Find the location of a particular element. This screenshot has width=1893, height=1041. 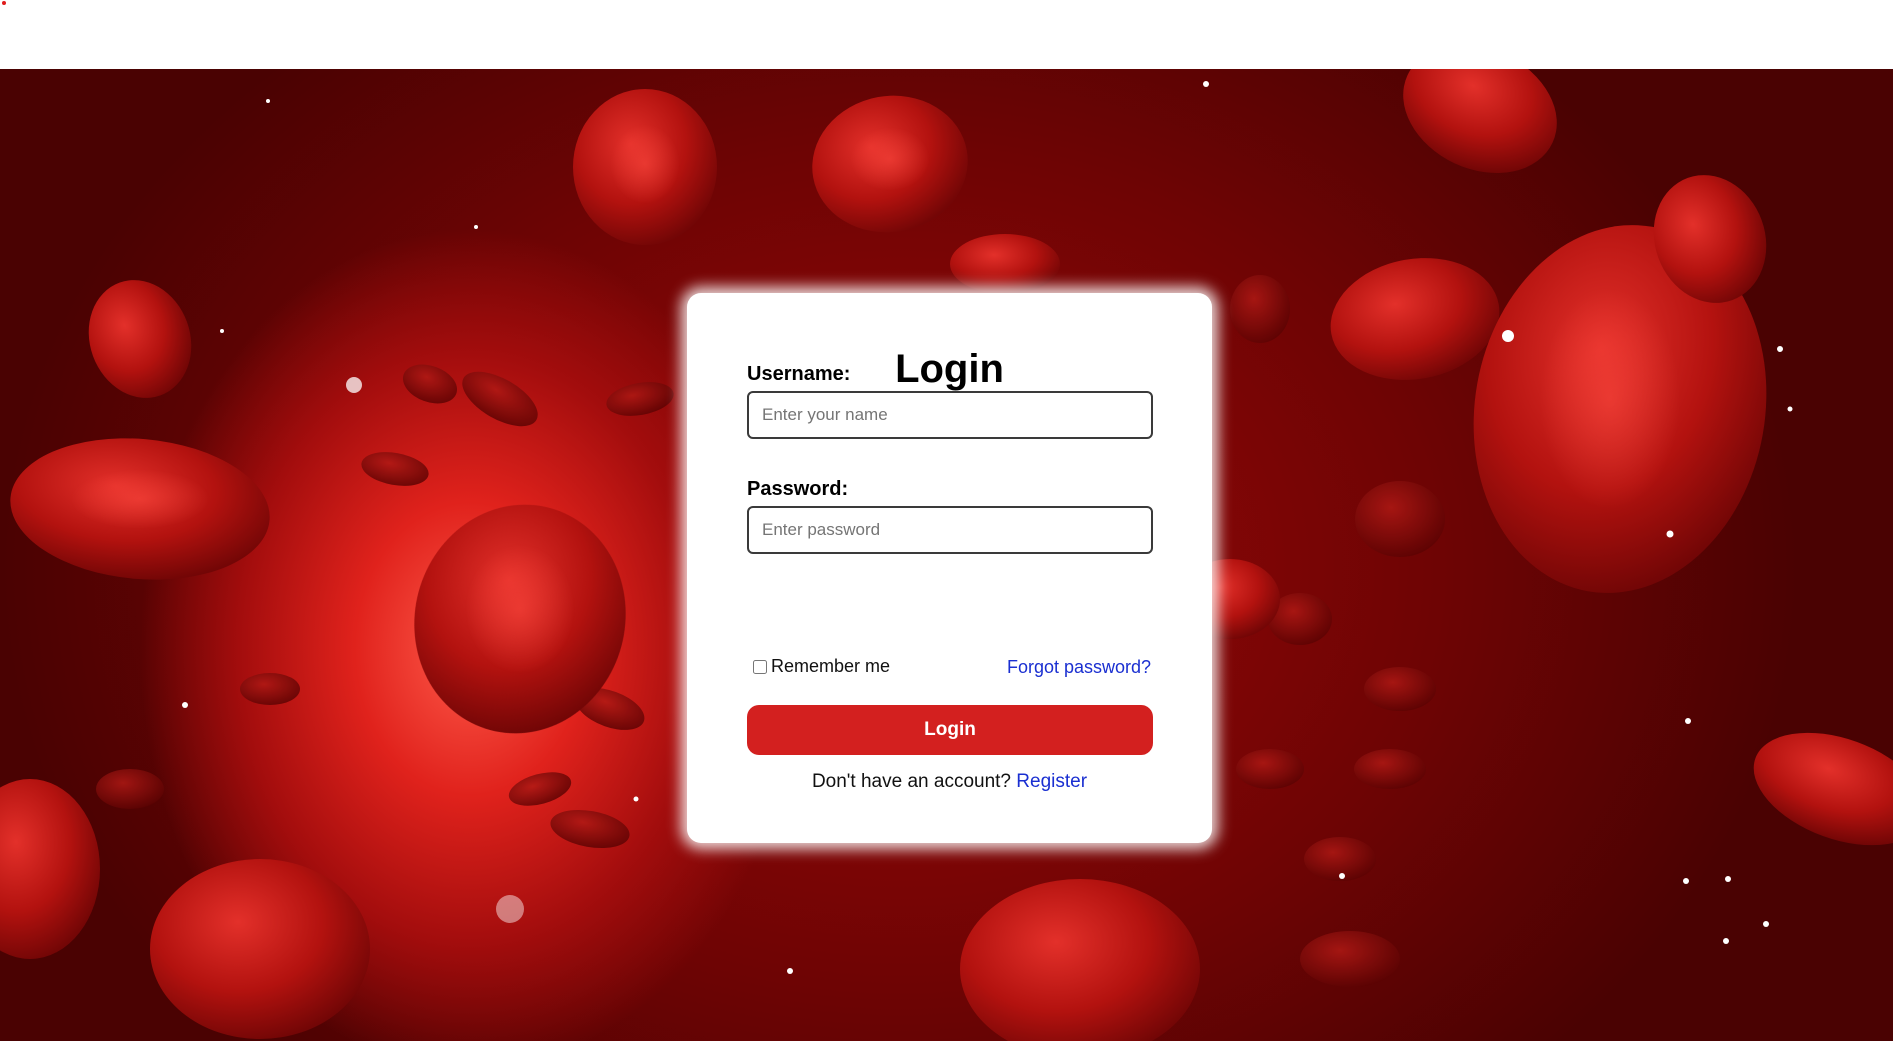

register-prompt-row: Don't have an account? Register is located at coordinates (949, 782).